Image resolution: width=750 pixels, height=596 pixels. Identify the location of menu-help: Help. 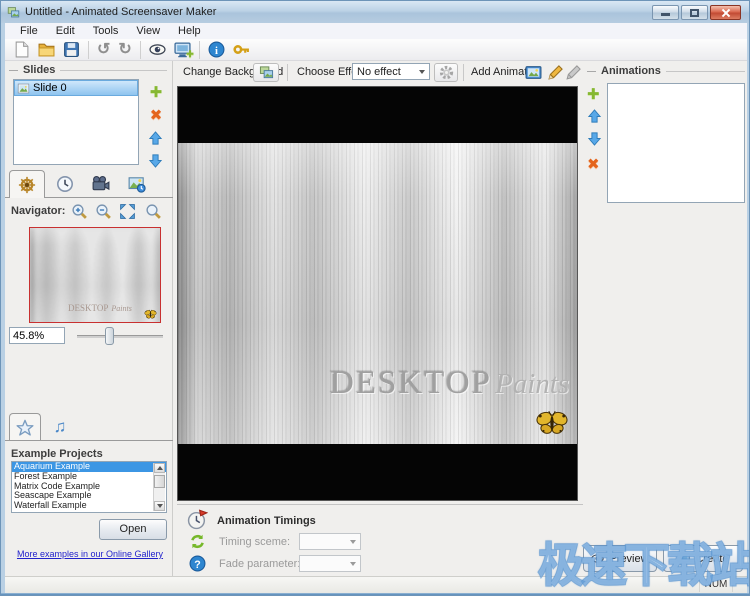
(189, 31).